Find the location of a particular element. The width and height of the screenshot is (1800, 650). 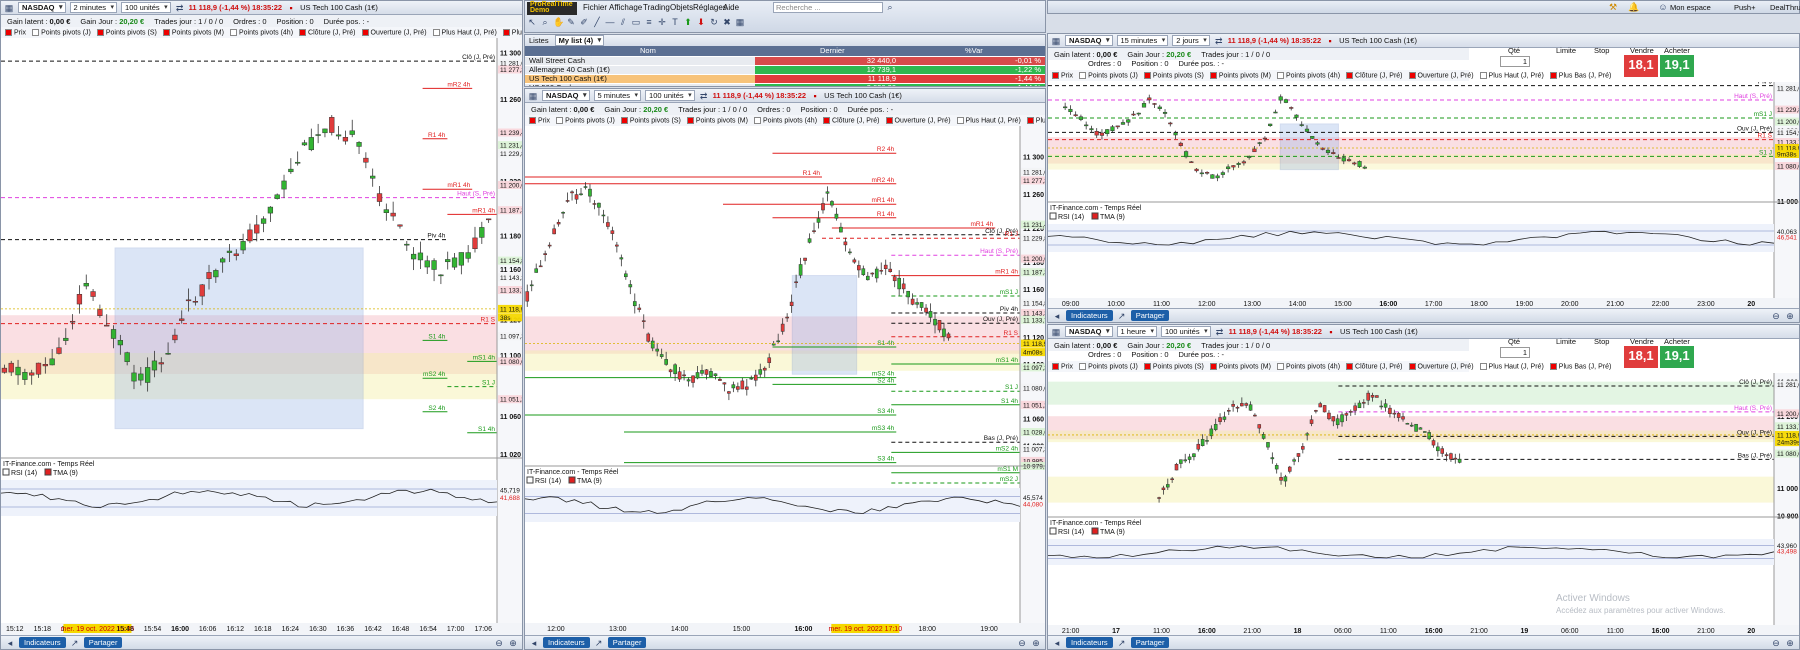

channel-icon: ⫽ is located at coordinates (623, 22).